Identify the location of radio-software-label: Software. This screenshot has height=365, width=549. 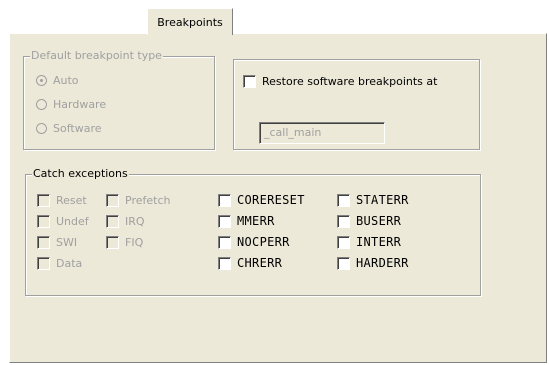
(77, 128).